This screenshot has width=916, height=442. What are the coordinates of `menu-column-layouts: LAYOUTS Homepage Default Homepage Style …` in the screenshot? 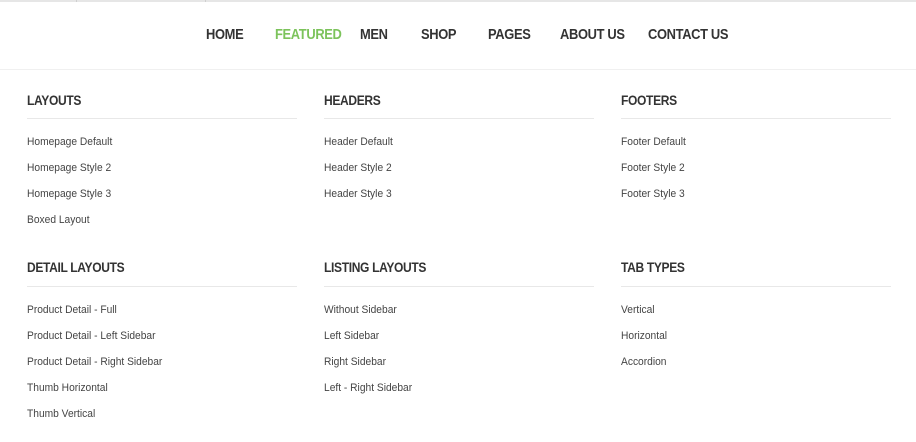 It's located at (162, 158).